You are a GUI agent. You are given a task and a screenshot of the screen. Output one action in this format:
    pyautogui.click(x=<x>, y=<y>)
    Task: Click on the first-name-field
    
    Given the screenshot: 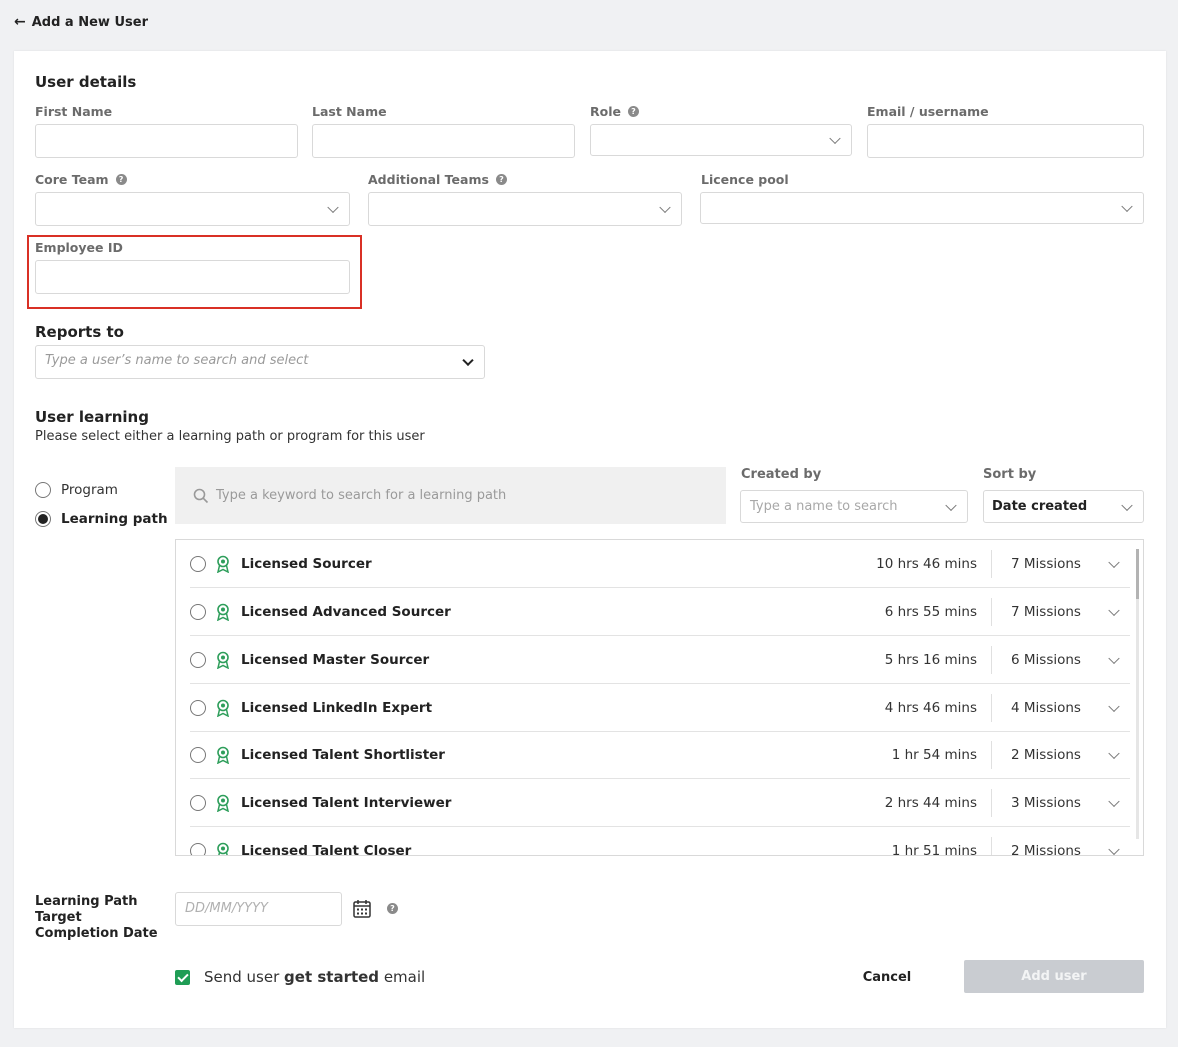 What is the action you would take?
    pyautogui.click(x=166, y=141)
    